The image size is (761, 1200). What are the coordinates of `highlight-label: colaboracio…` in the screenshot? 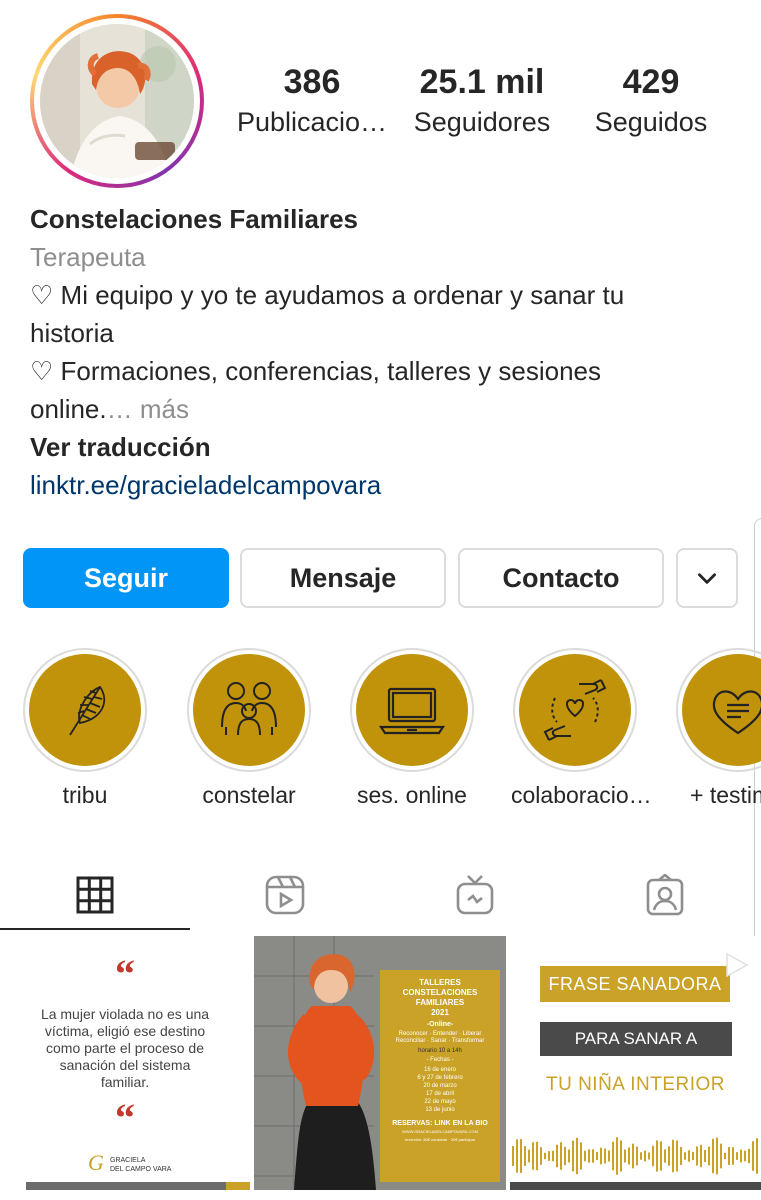 It's located at (581, 795).